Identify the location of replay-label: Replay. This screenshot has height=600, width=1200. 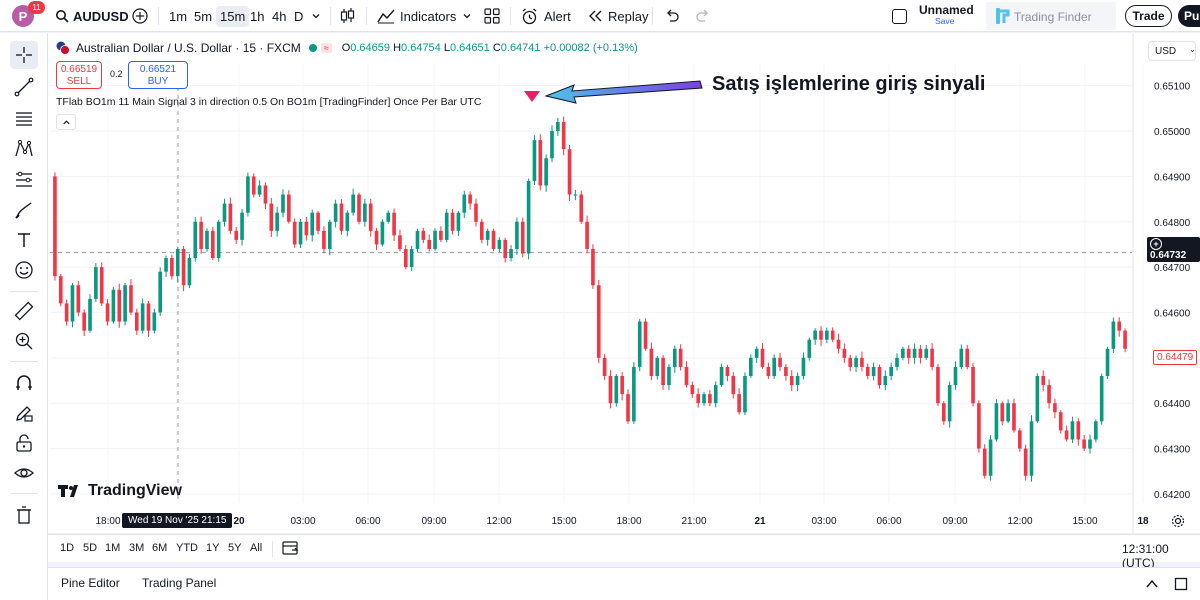
(628, 16).